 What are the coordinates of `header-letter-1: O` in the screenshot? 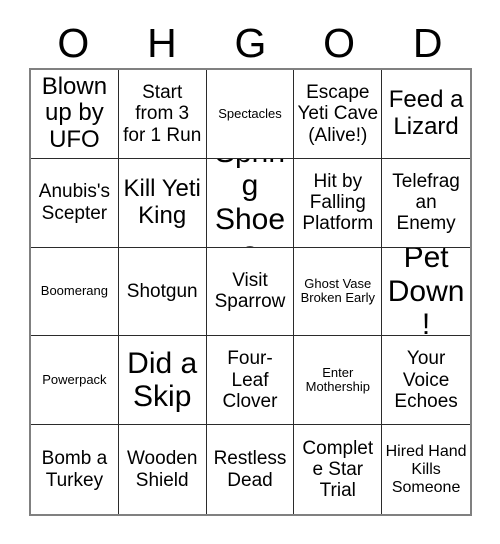 It's located at (73, 42).